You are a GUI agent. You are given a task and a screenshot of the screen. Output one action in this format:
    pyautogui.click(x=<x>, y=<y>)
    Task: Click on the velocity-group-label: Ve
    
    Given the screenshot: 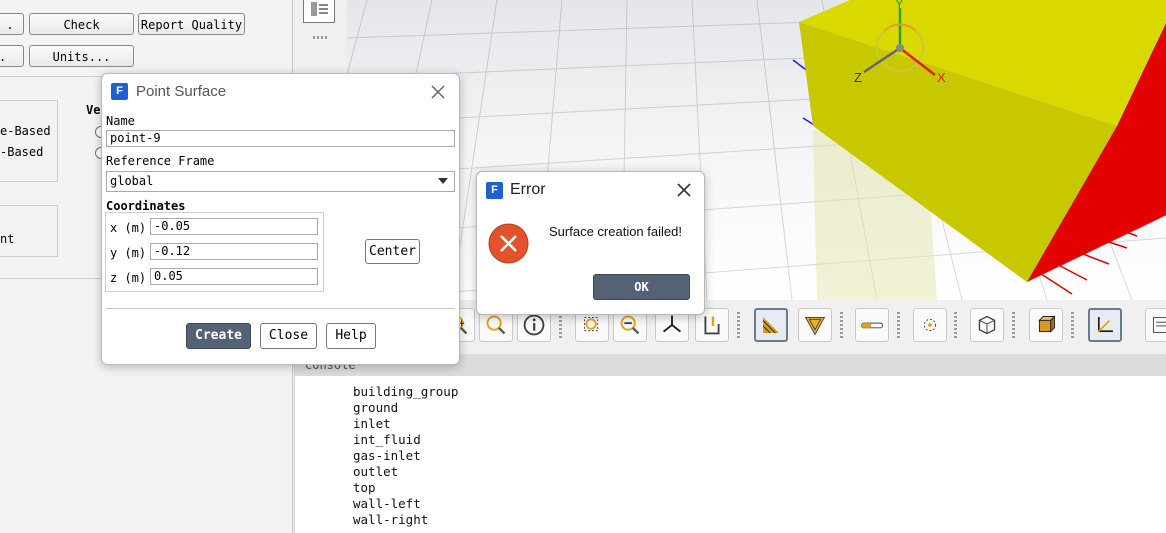 What is the action you would take?
    pyautogui.click(x=93, y=110)
    